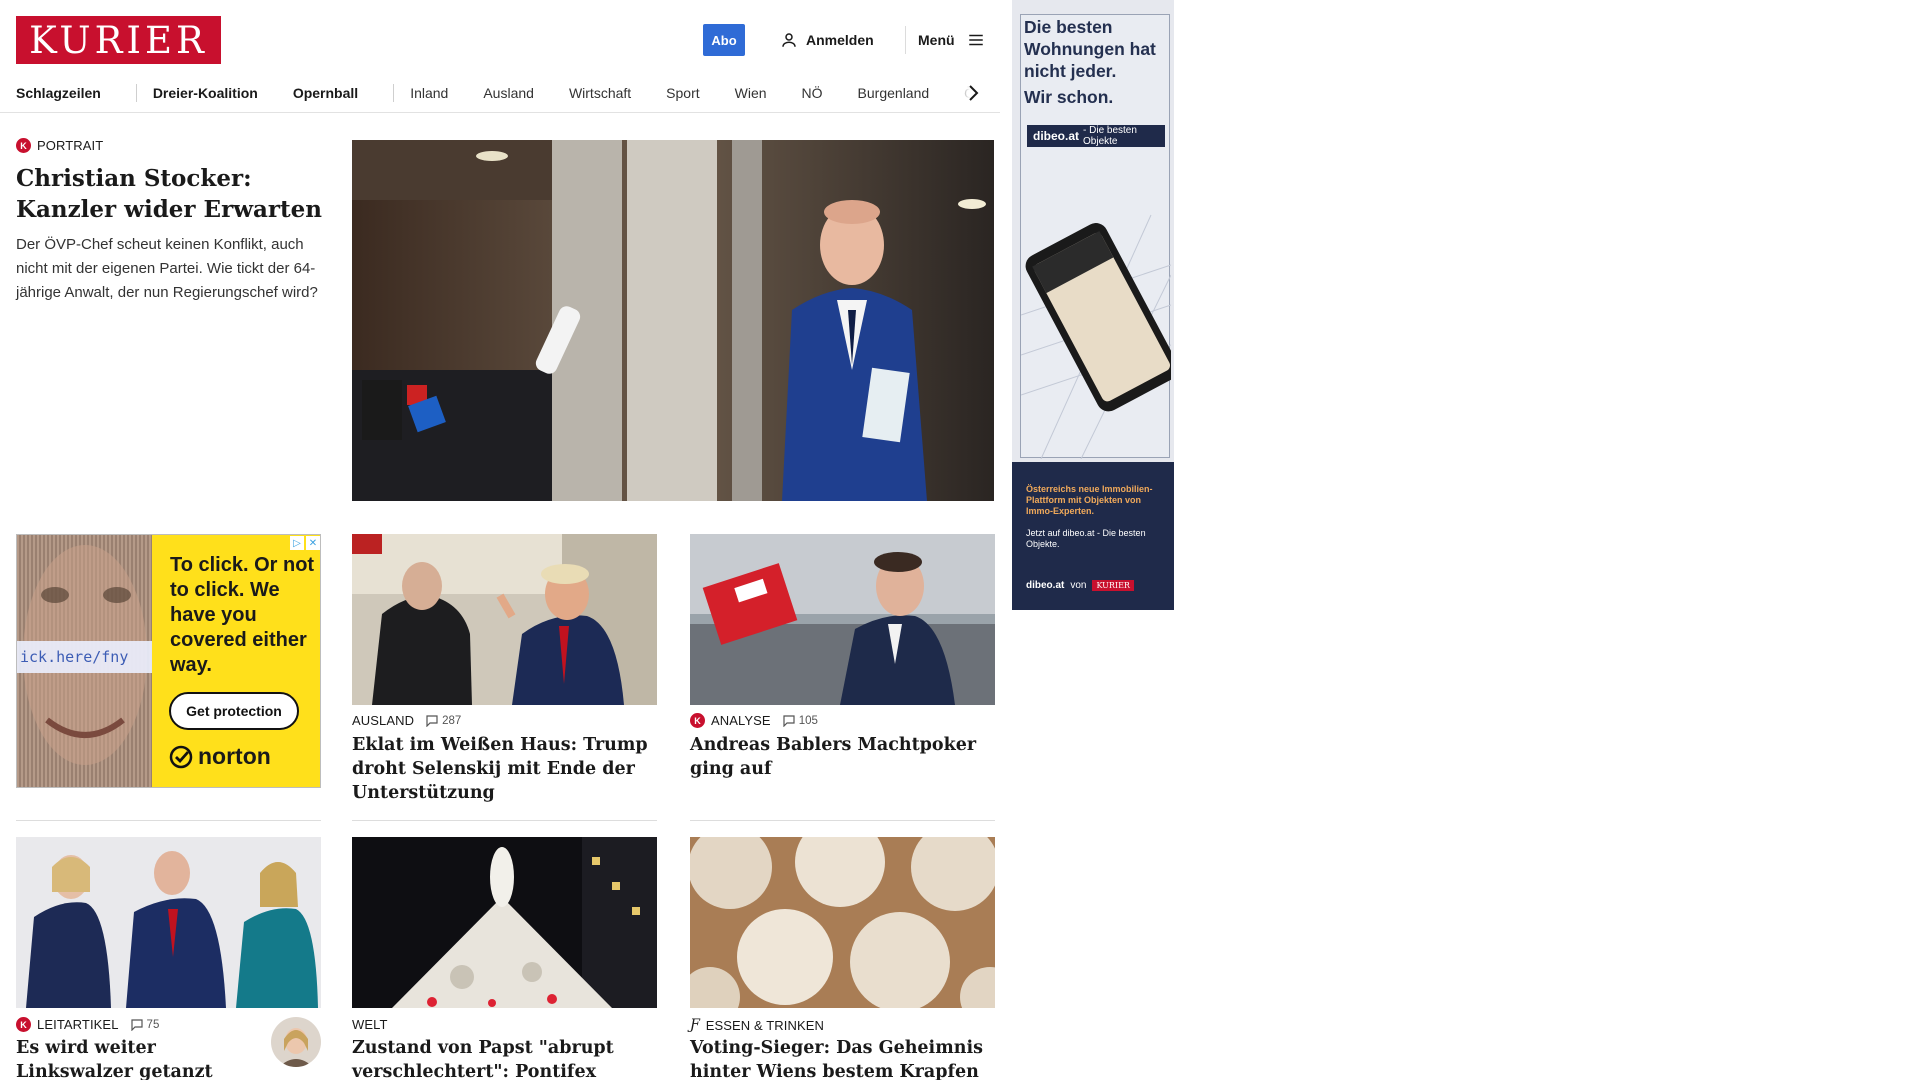 The width and height of the screenshot is (1920, 1080). What do you see at coordinates (894, 93) in the screenshot?
I see `nav-item-burgenland: Burgenland` at bounding box center [894, 93].